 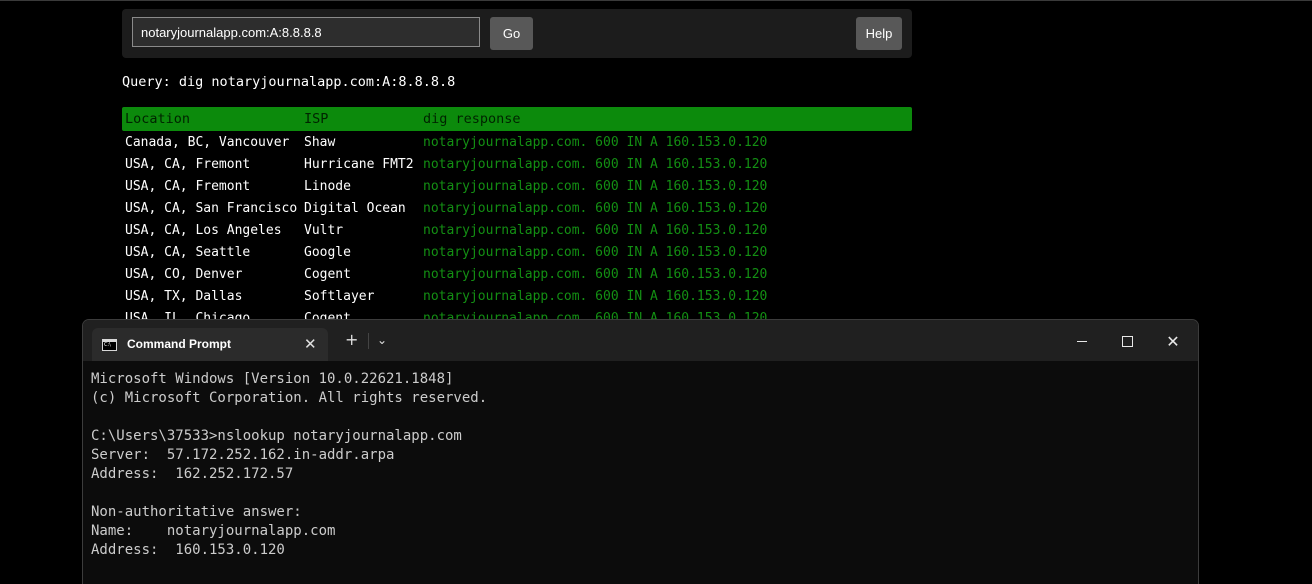 What do you see at coordinates (184, 296) in the screenshot?
I see `cell-location: USA, TX, Dallas` at bounding box center [184, 296].